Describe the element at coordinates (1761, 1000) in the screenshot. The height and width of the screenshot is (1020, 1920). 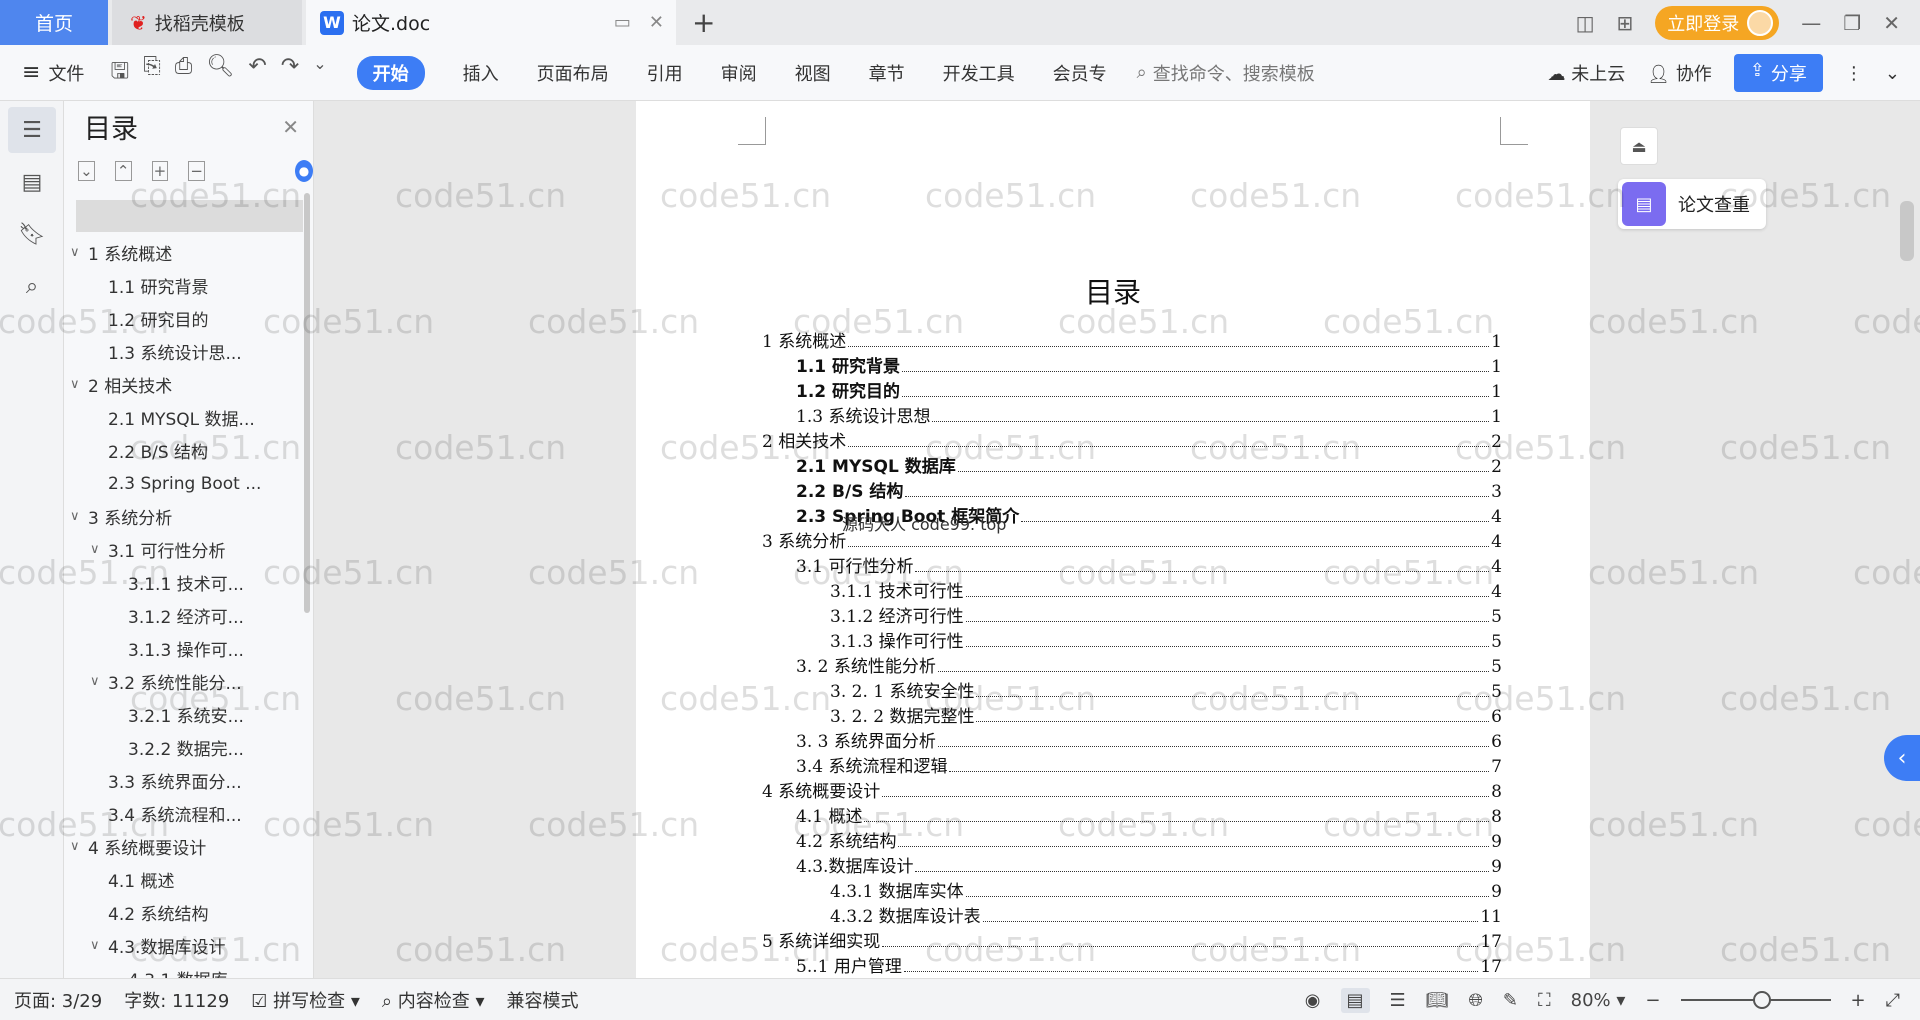
I see `zoom-slider-knob` at that location.